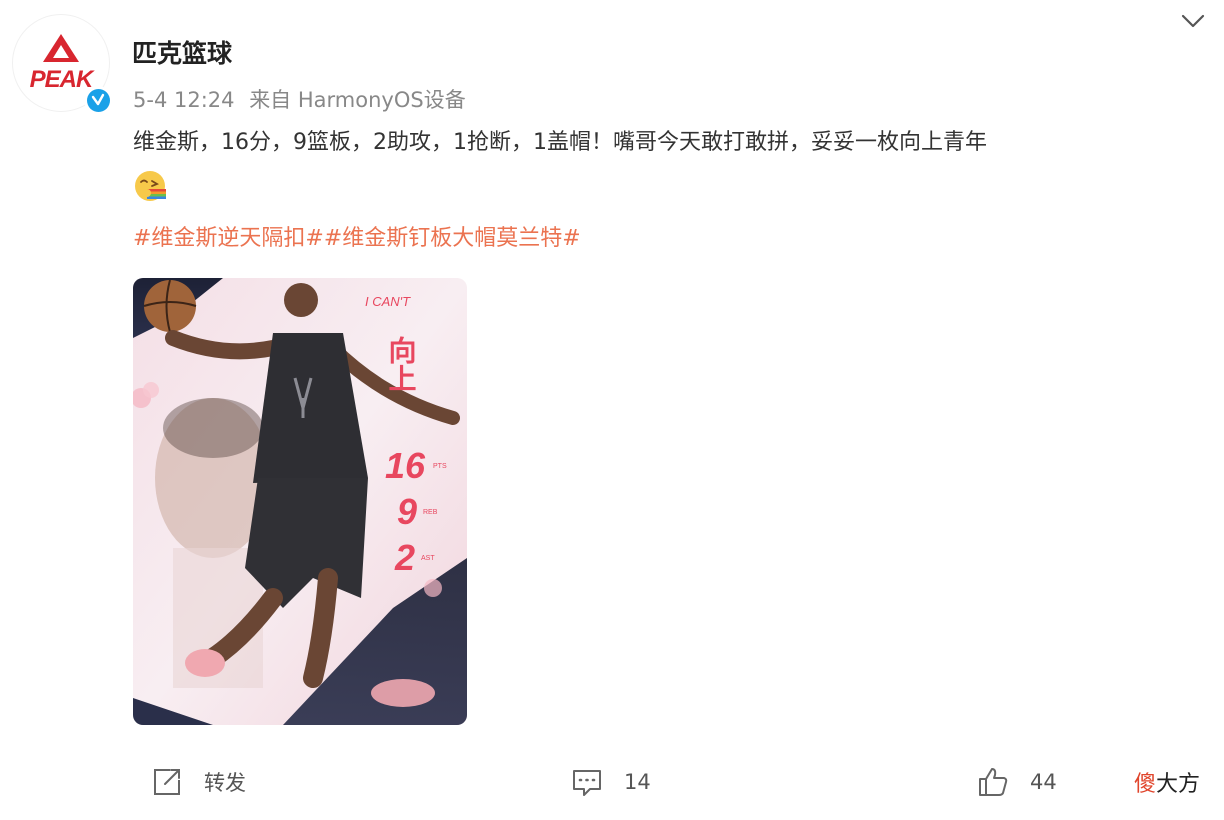 Image resolution: width=1224 pixels, height=820 pixels. Describe the element at coordinates (1178, 784) in the screenshot. I see `watermark-rest: 大方` at that location.